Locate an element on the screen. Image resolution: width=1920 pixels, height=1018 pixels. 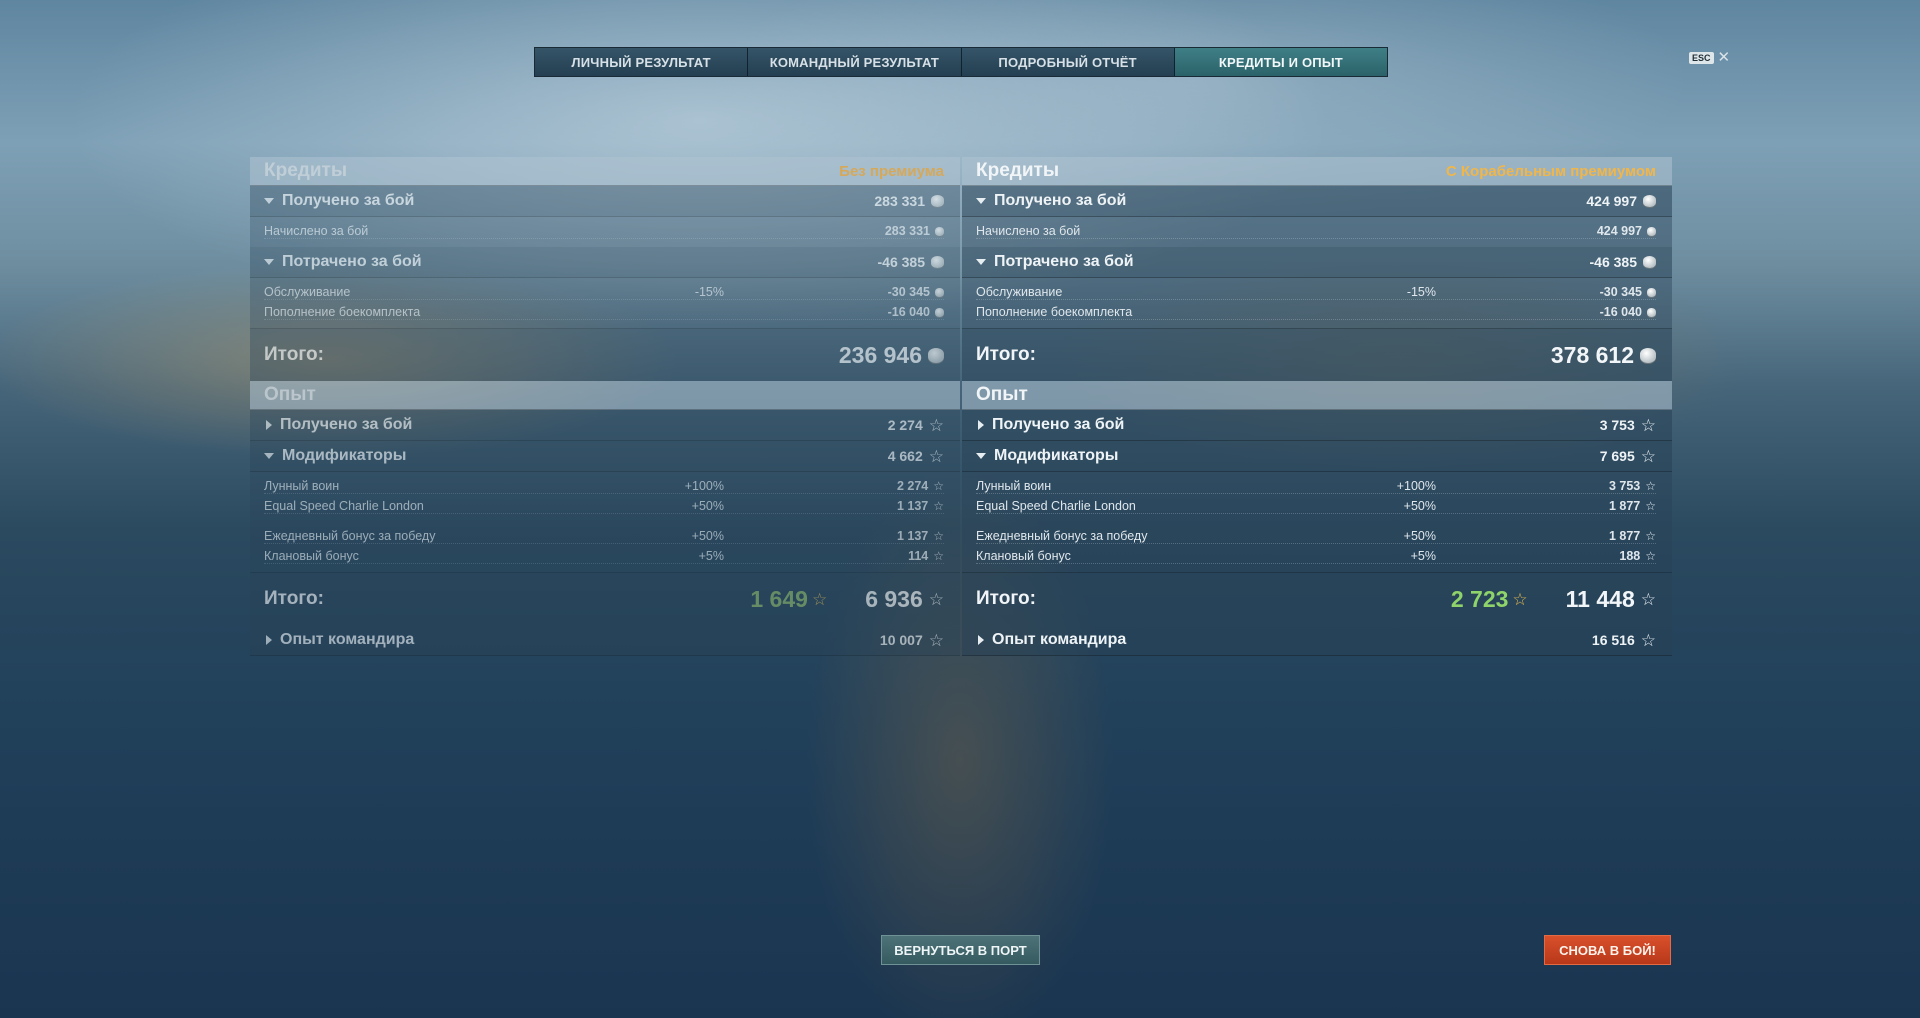
close-icon: ✕ is located at coordinates (1724, 57).